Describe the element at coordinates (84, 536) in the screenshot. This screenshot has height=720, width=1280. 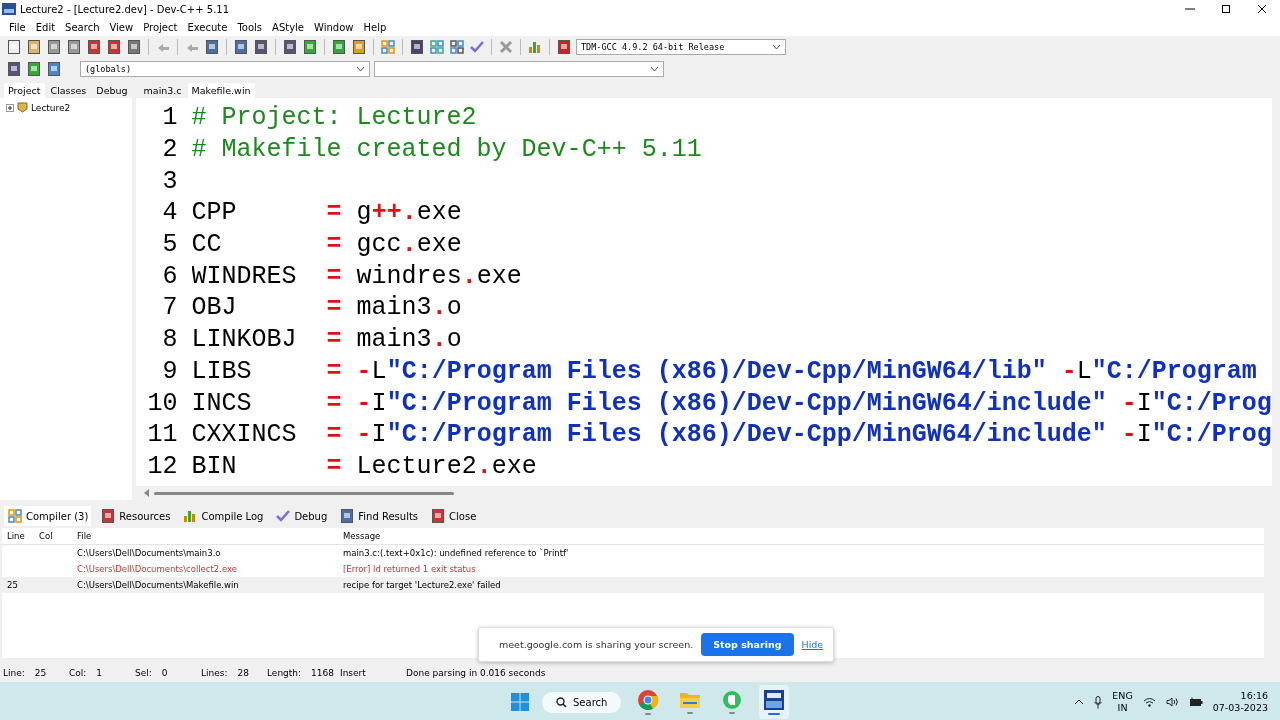
I see `column-header: File` at that location.